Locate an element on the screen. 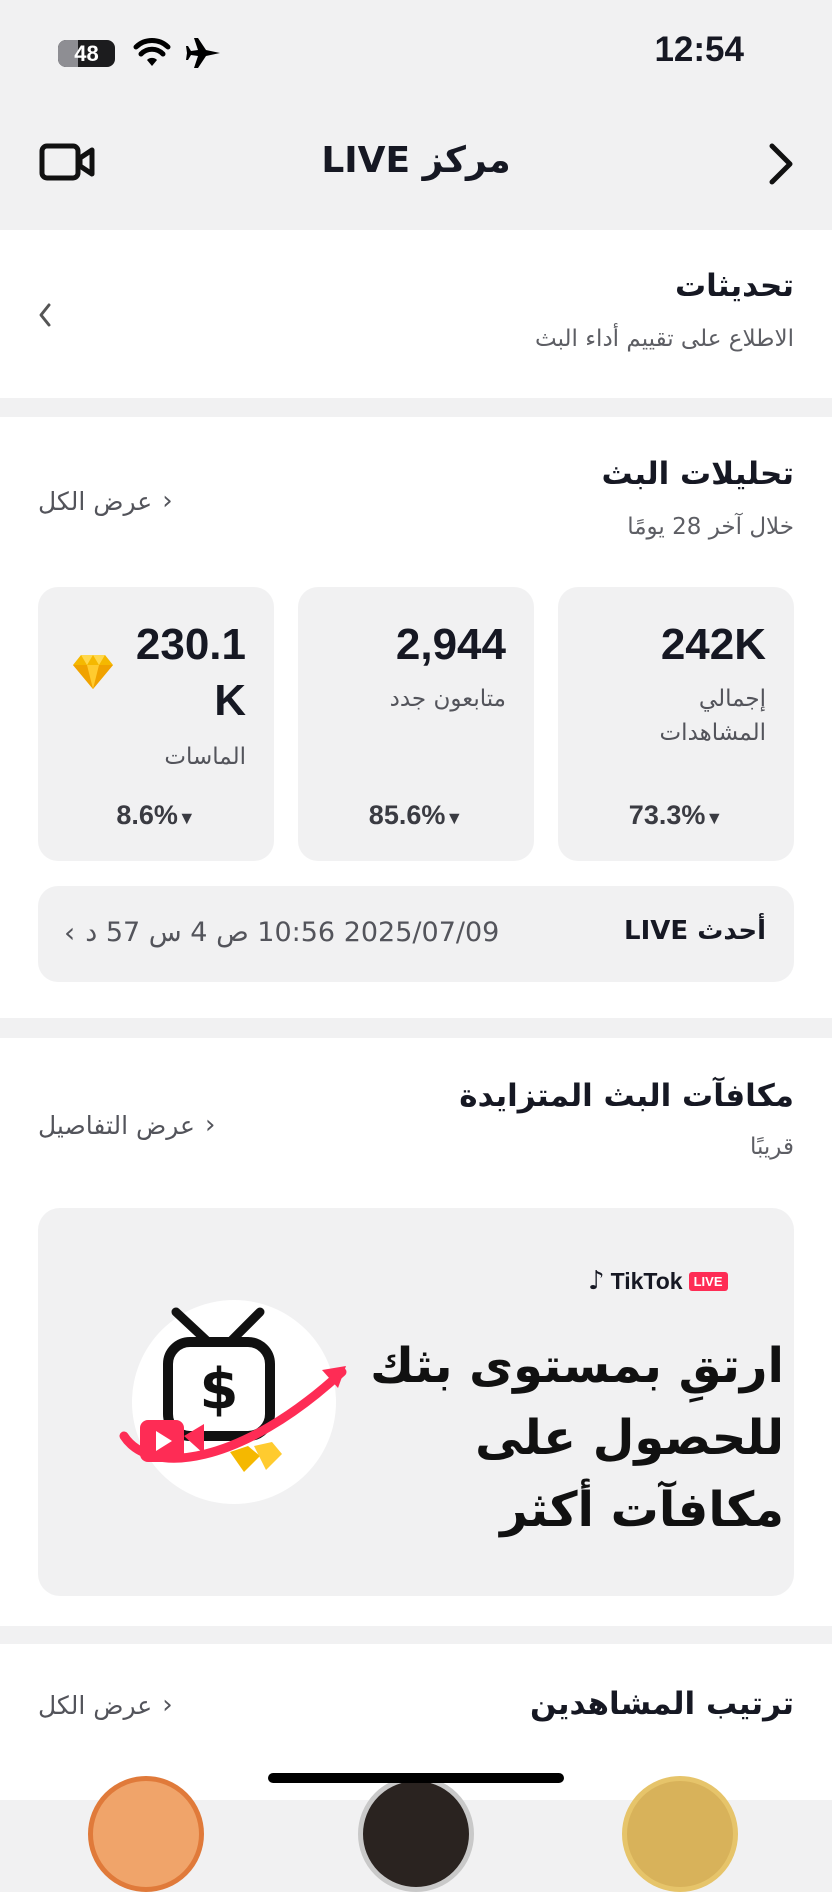 Image resolution: width=832 pixels, height=1892 pixels. stat-card-total-views: 242K إجمالي المشاهدات 73.3%▼ is located at coordinates (676, 724).